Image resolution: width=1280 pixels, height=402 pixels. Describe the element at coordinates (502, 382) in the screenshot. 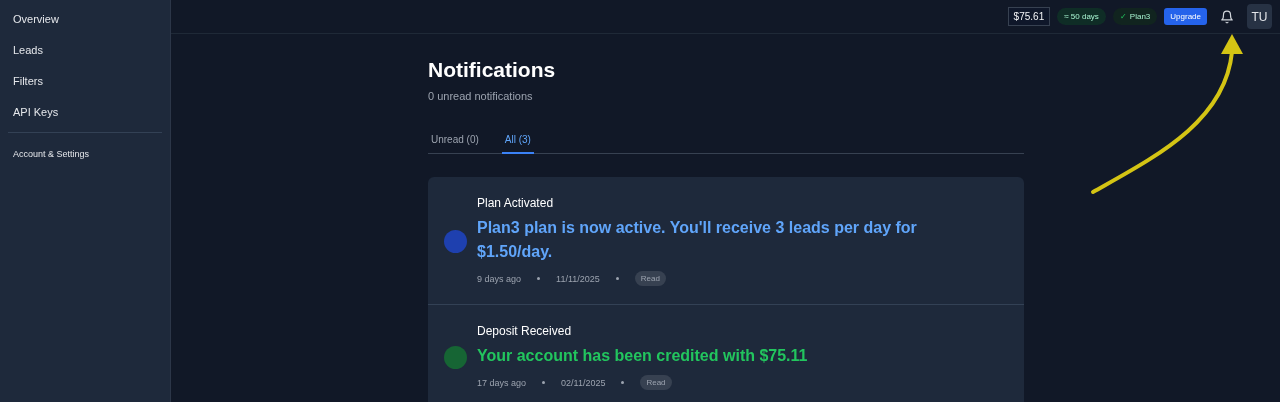

I see `time-ago: 17 days ago` at that location.